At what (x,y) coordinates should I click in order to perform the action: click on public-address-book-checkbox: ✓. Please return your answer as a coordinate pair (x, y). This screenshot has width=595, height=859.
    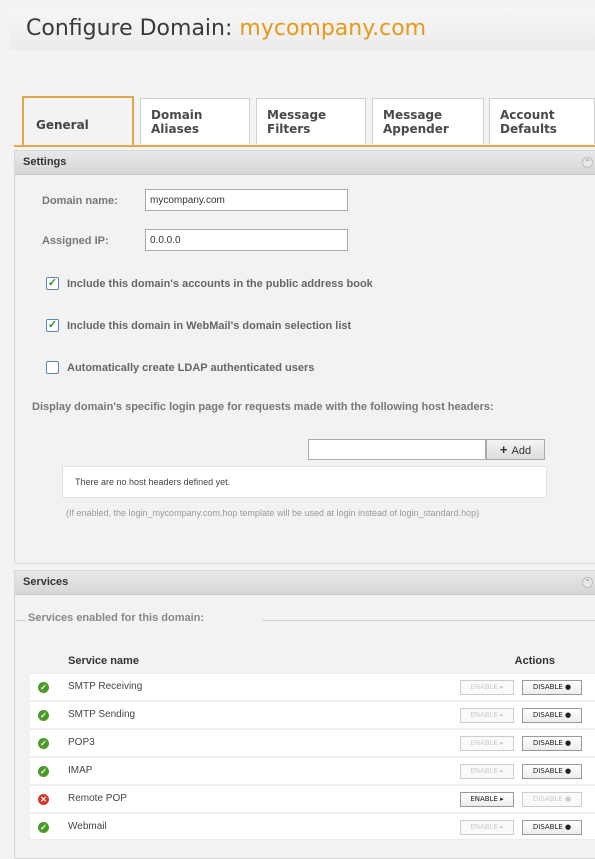
    Looking at the image, I should click on (52, 283).